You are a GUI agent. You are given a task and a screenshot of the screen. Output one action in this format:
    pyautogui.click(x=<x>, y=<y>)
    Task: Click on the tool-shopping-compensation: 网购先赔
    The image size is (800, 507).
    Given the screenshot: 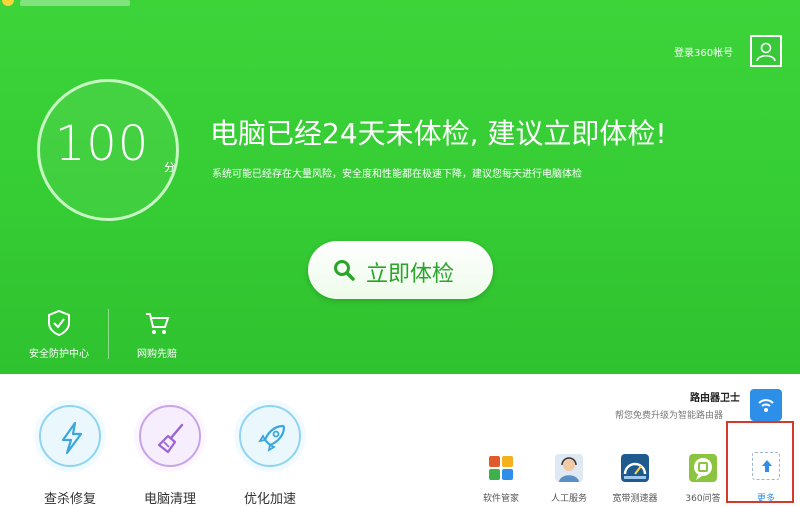 What is the action you would take?
    pyautogui.click(x=157, y=334)
    